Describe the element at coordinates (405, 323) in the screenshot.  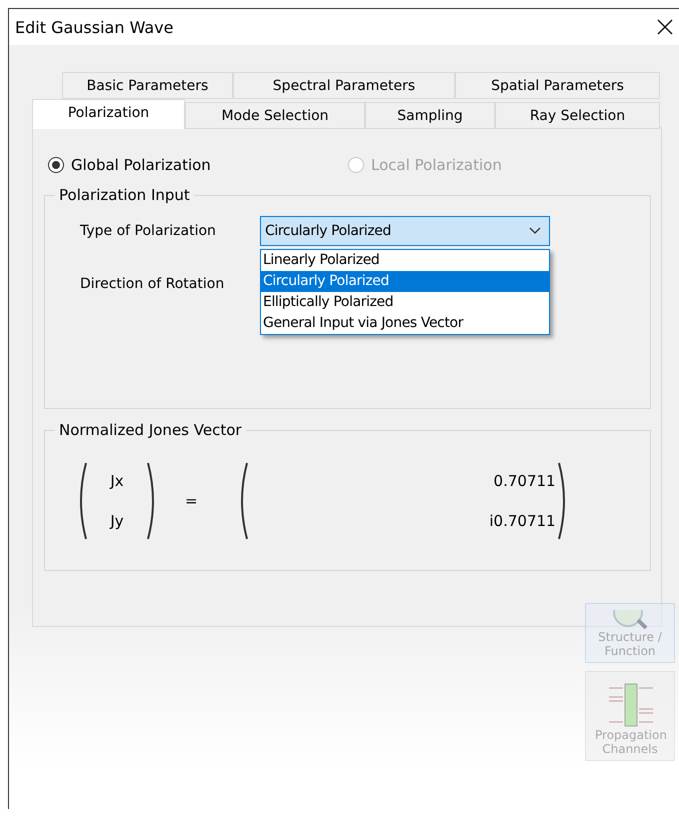
I see `dropdown-option: General Input via Jones Vector` at that location.